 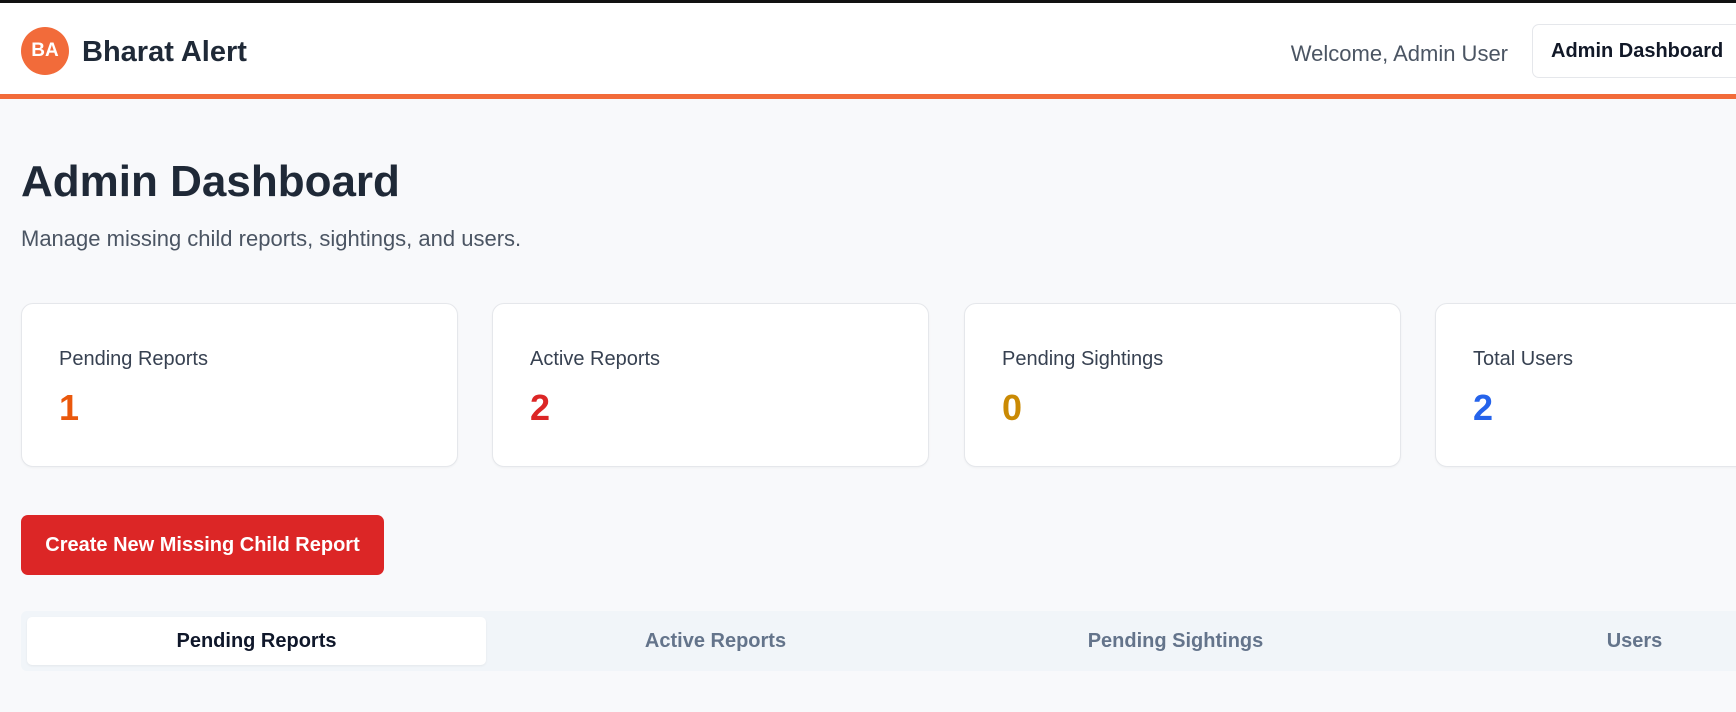 What do you see at coordinates (1585, 385) in the screenshot?
I see `stat-card-total-users: Total Users 2` at bounding box center [1585, 385].